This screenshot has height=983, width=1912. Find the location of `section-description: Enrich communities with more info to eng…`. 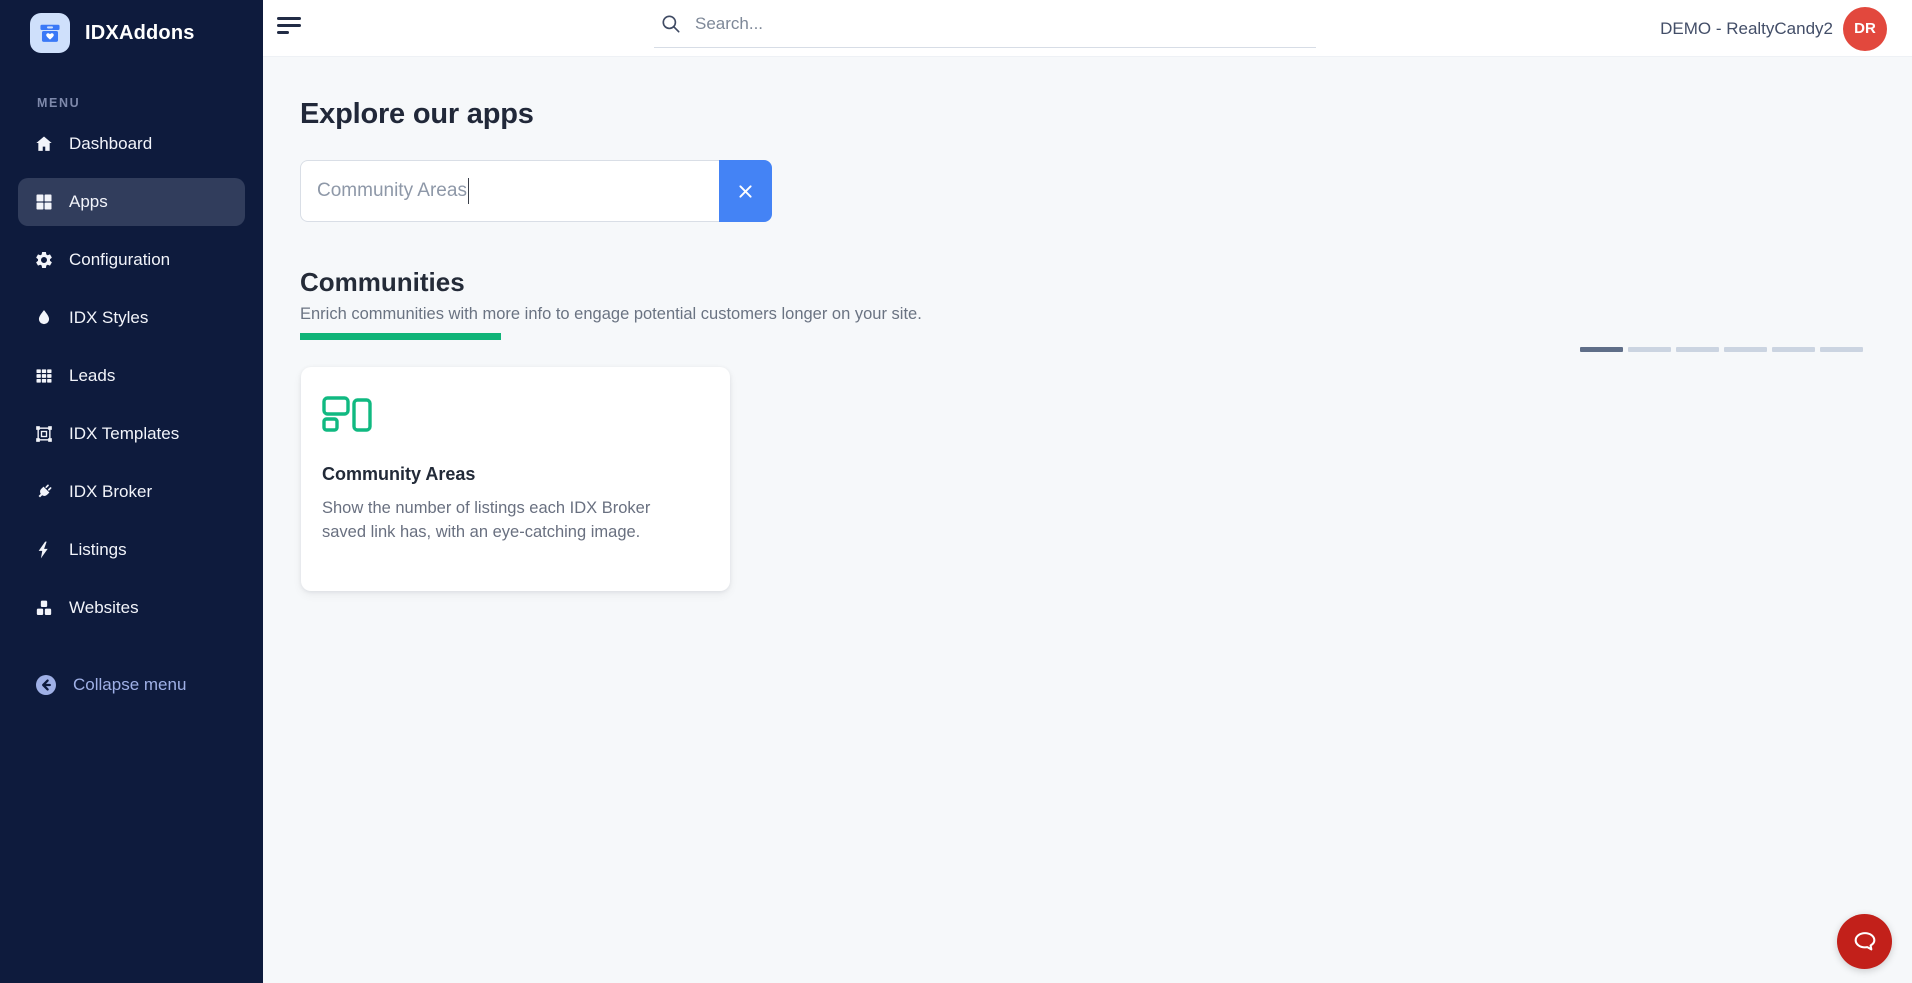

section-description: Enrich communities with more info to eng… is located at coordinates (611, 314).